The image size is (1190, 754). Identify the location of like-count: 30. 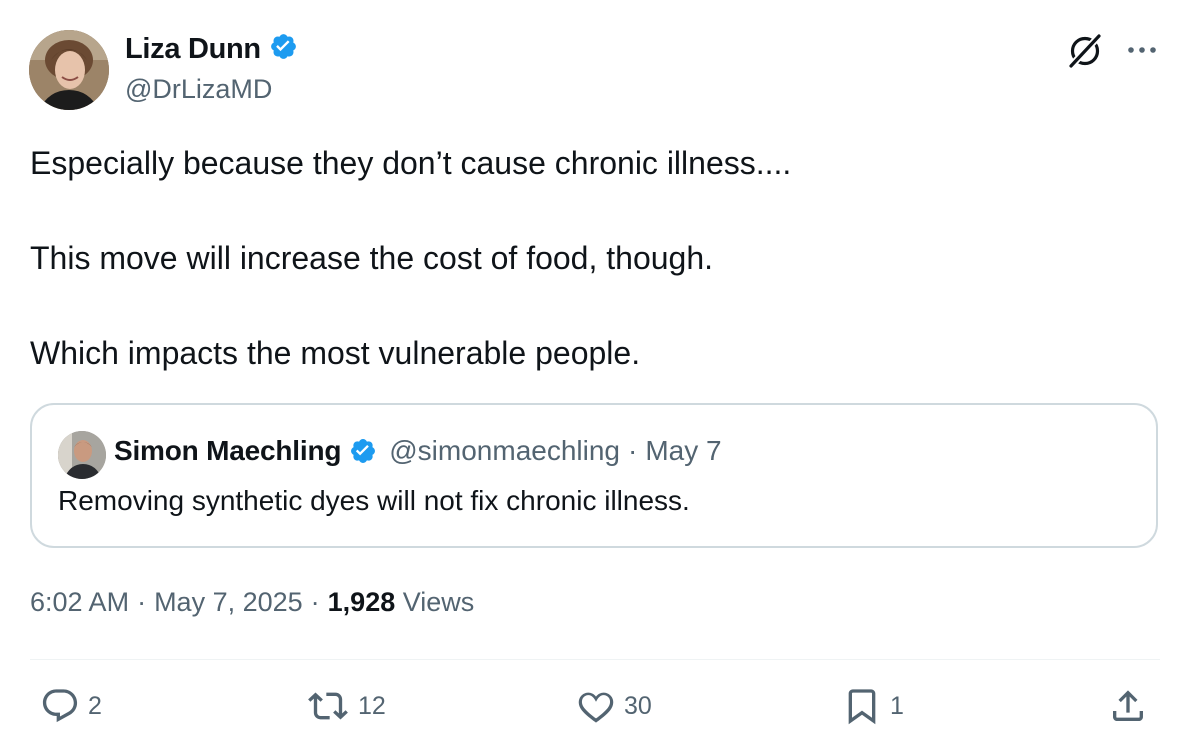
(638, 705).